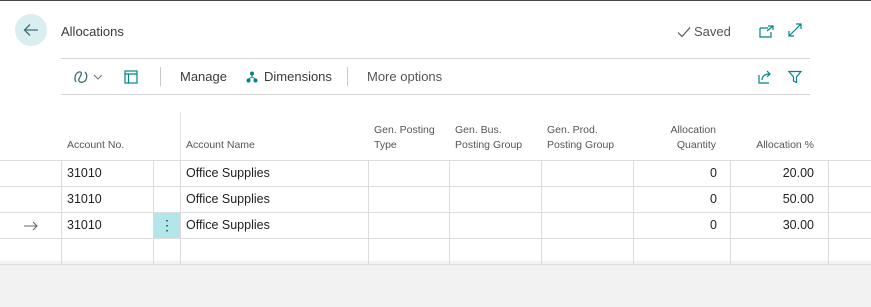  I want to click on header-divider, so click(180, 136).